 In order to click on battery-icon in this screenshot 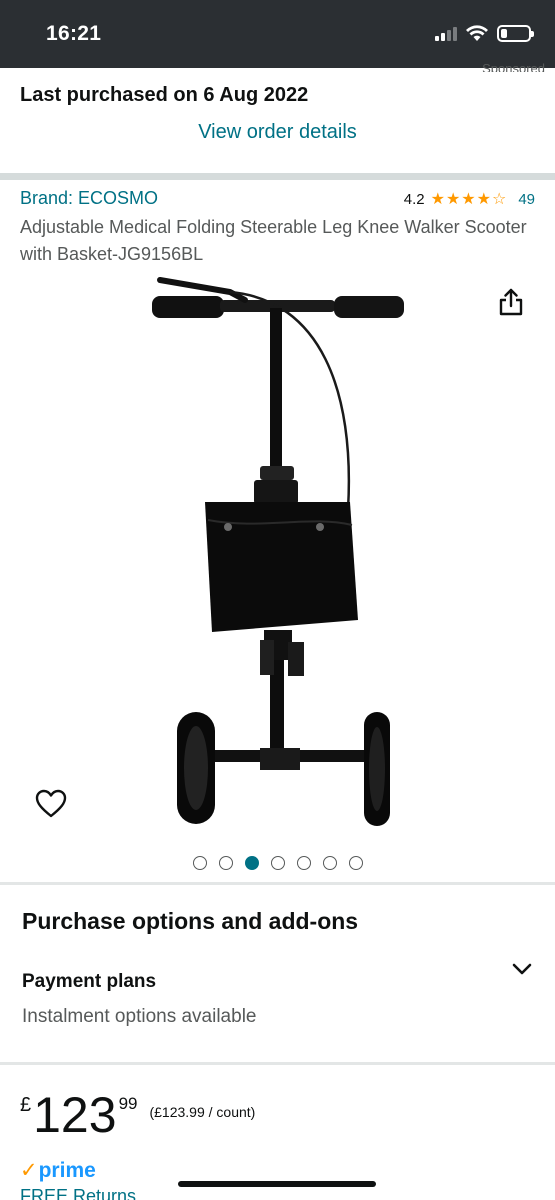, I will do `click(515, 33)`.